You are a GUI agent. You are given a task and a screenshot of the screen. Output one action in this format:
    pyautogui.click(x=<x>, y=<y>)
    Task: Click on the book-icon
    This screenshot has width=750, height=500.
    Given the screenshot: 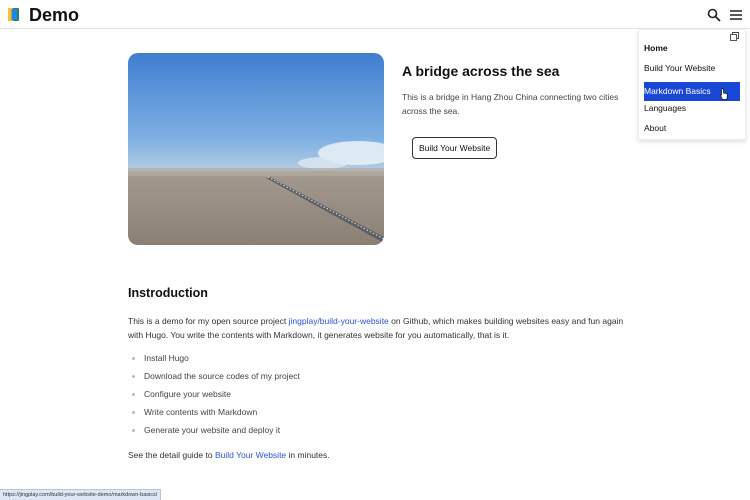 What is the action you would take?
    pyautogui.click(x=13, y=14)
    